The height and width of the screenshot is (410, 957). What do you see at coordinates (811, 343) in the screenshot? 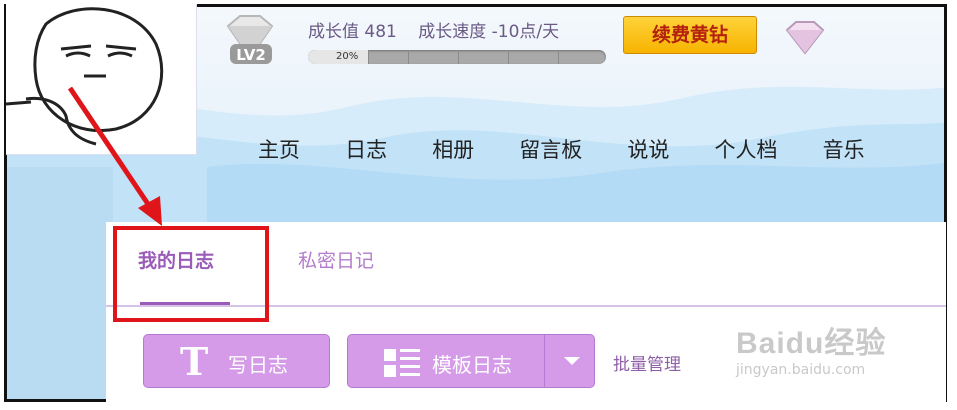
I see `watermark-logo: Baidu经验` at bounding box center [811, 343].